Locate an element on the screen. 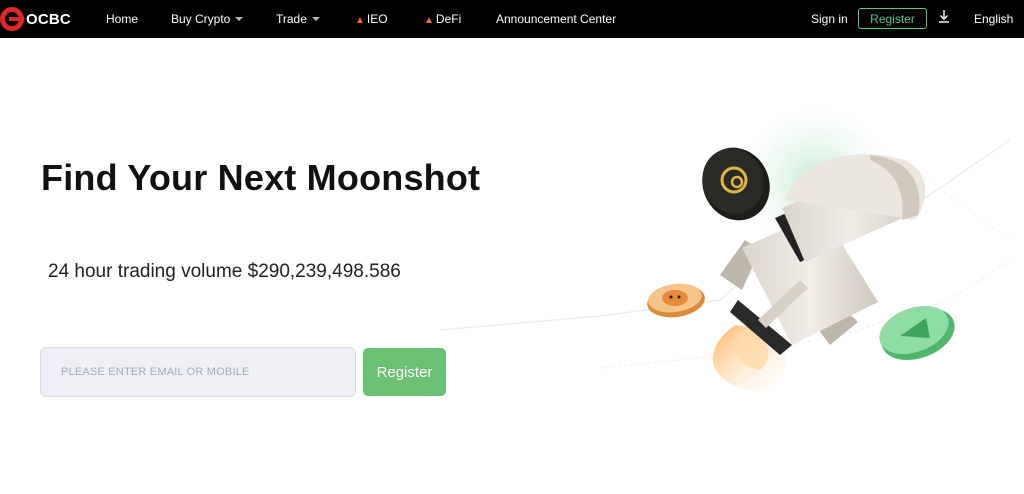 This screenshot has height=494, width=1024. page-title: Find Your Next Moonshot is located at coordinates (261, 177).